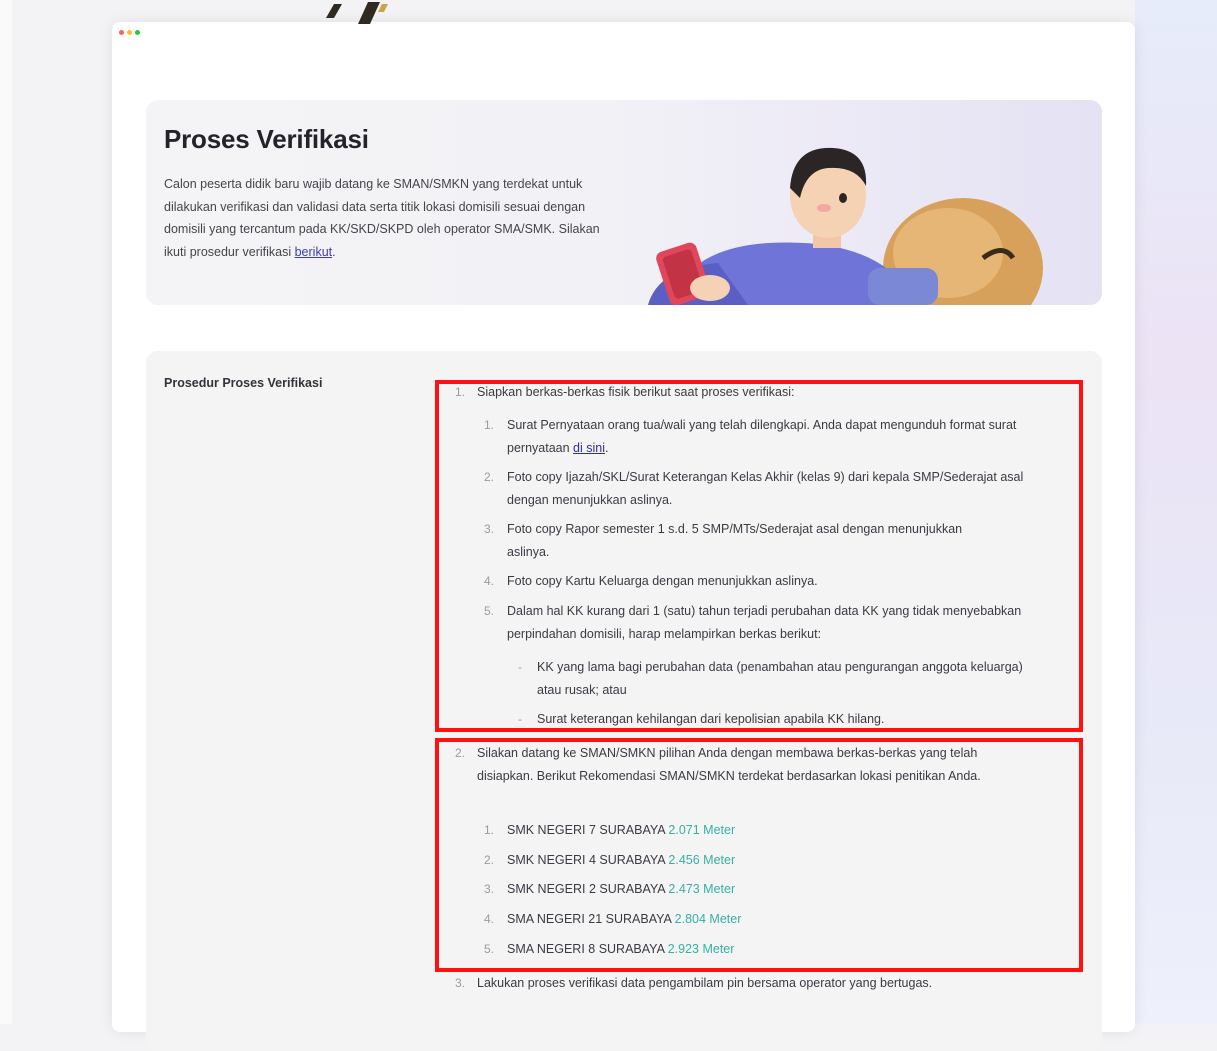 This screenshot has width=1217, height=1051. Describe the element at coordinates (121, 32) in the screenshot. I see `close-dot-icon` at that location.